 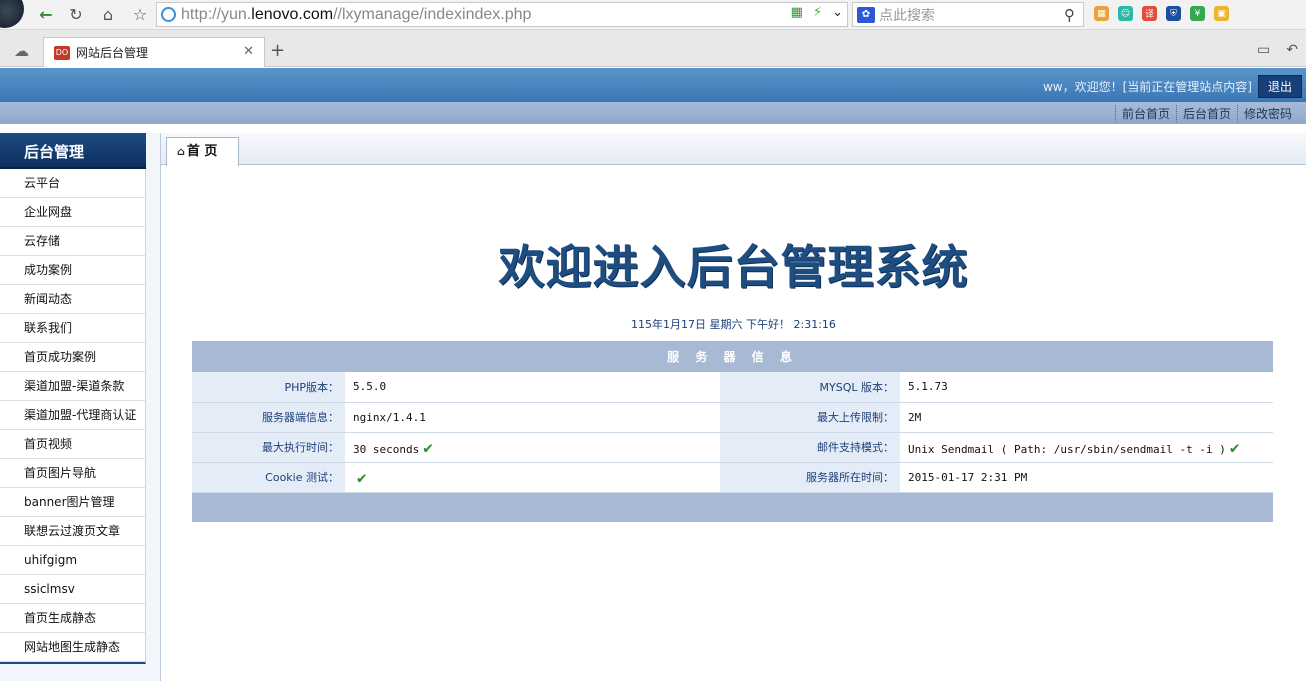 I want to click on server-time-value: 2015-01-17 2:31 PM, so click(x=1086, y=477).